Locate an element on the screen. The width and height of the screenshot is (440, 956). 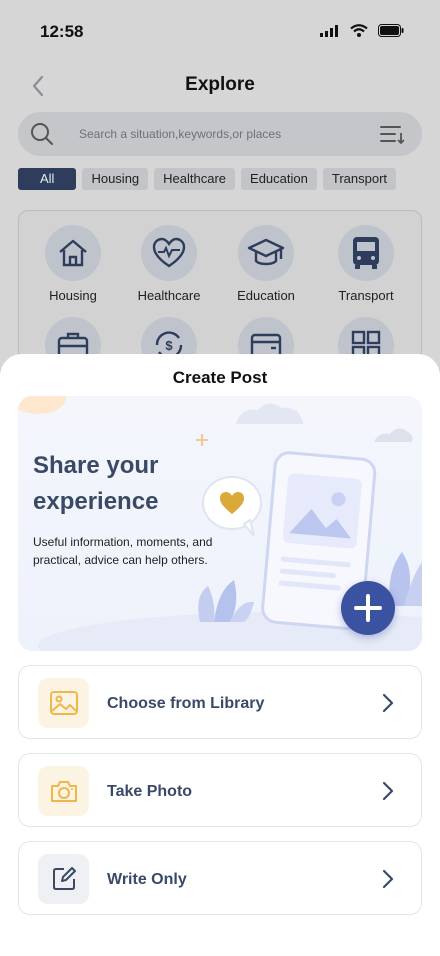
search-icon is located at coordinates (42, 134).